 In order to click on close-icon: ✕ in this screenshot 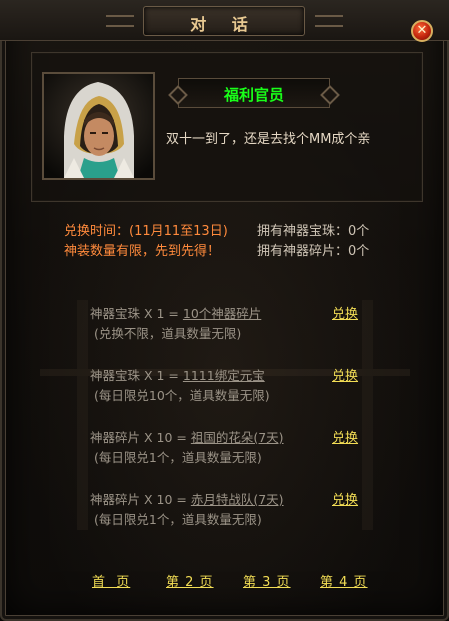, I will do `click(422, 30)`.